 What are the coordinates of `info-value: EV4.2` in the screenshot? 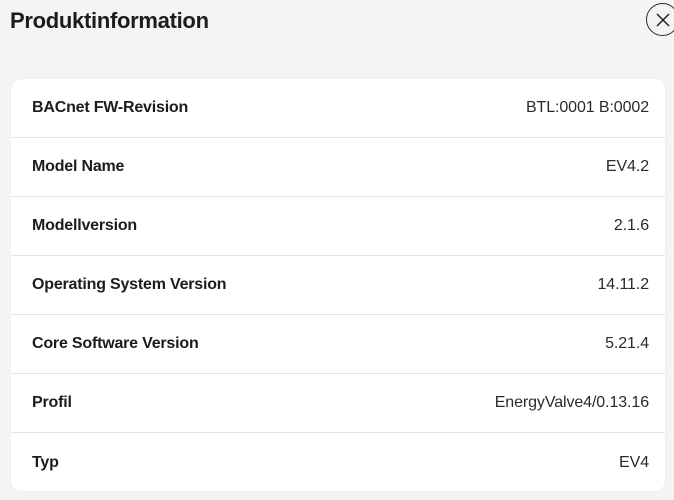 It's located at (627, 166).